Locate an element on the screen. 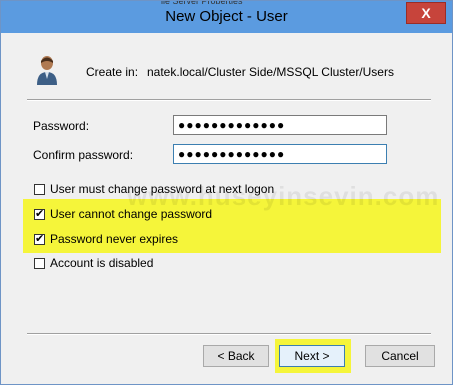 The width and height of the screenshot is (453, 385). user-icon is located at coordinates (47, 70).